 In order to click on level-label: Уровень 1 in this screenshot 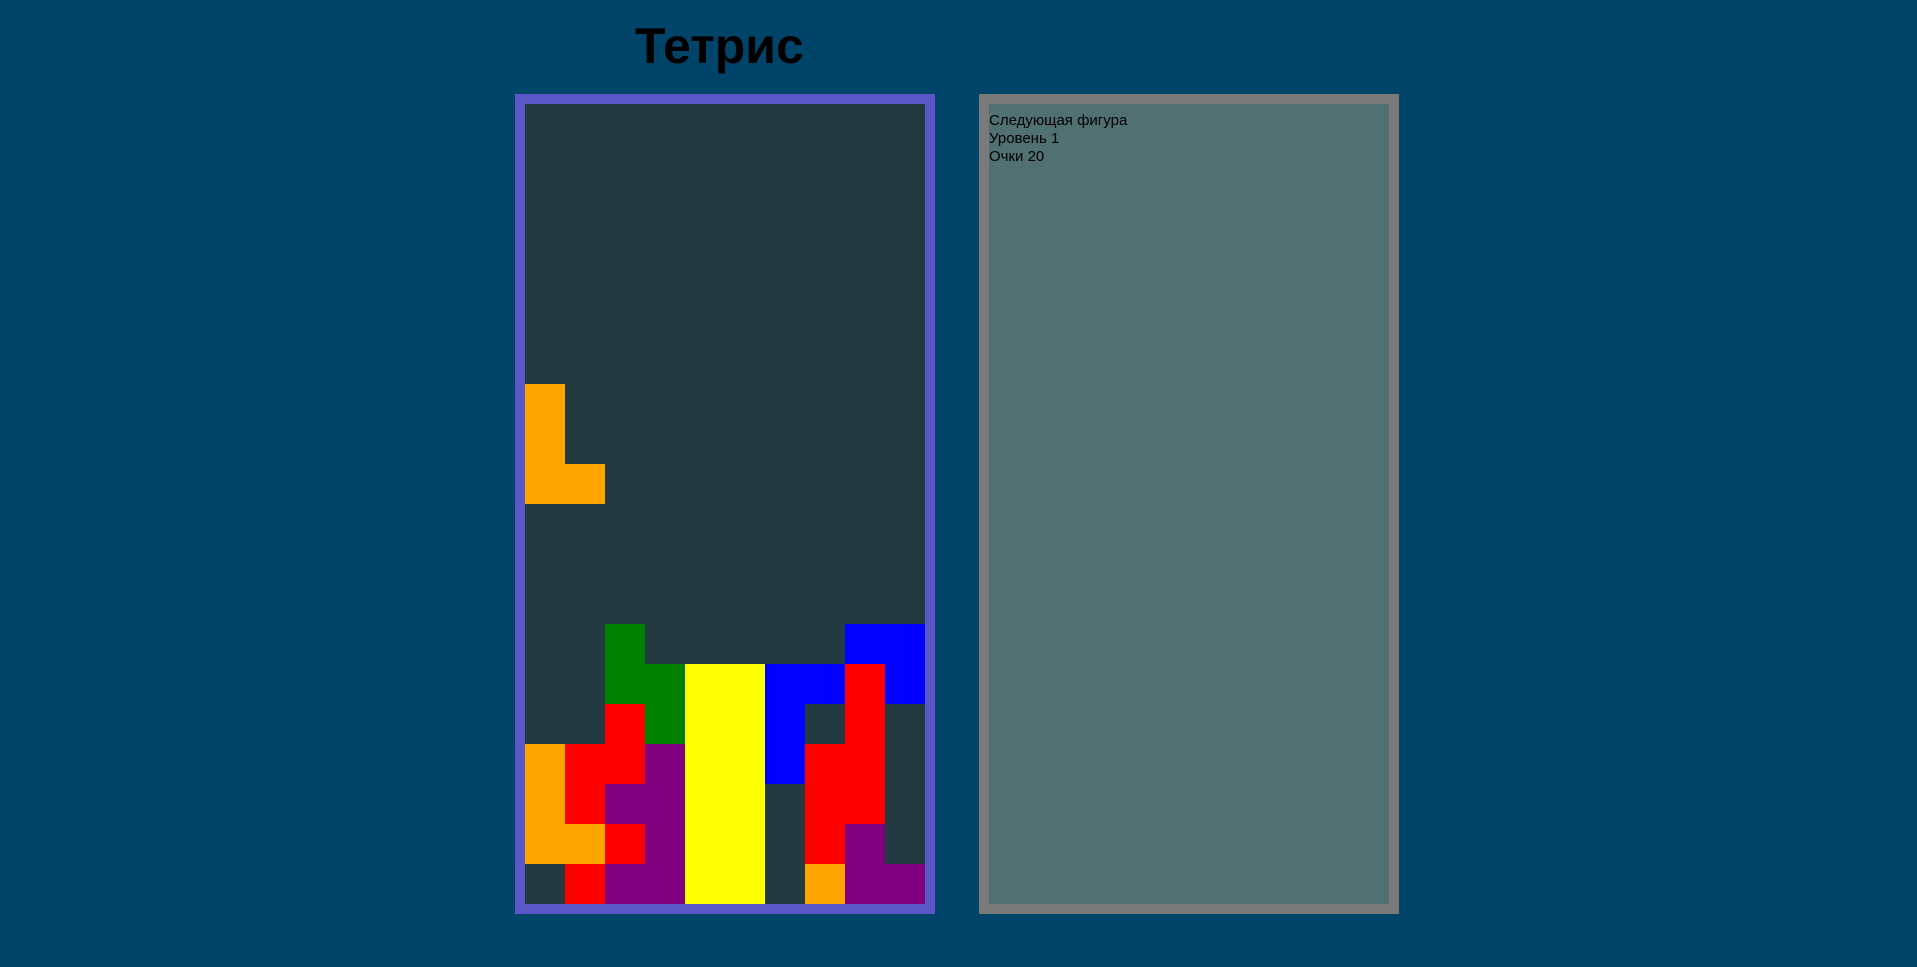, I will do `click(1024, 138)`.